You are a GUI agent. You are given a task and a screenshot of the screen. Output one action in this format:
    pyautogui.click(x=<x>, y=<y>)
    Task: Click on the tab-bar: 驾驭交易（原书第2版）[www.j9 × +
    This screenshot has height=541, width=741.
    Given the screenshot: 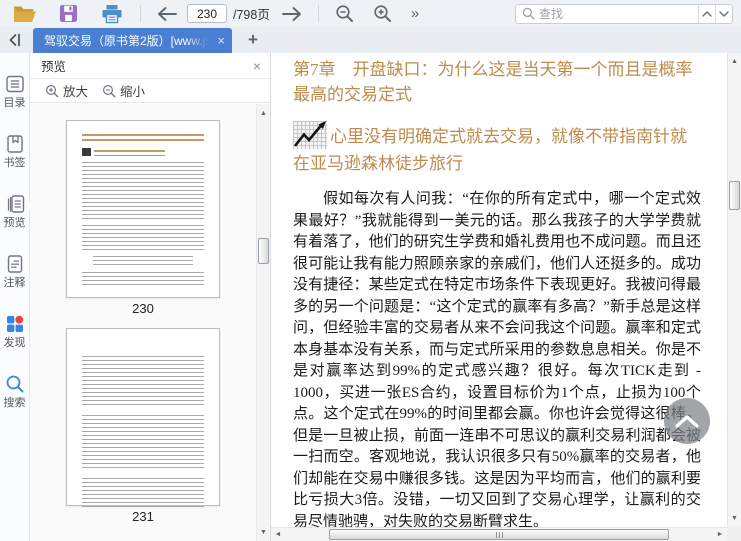 What is the action you would take?
    pyautogui.click(x=370, y=40)
    